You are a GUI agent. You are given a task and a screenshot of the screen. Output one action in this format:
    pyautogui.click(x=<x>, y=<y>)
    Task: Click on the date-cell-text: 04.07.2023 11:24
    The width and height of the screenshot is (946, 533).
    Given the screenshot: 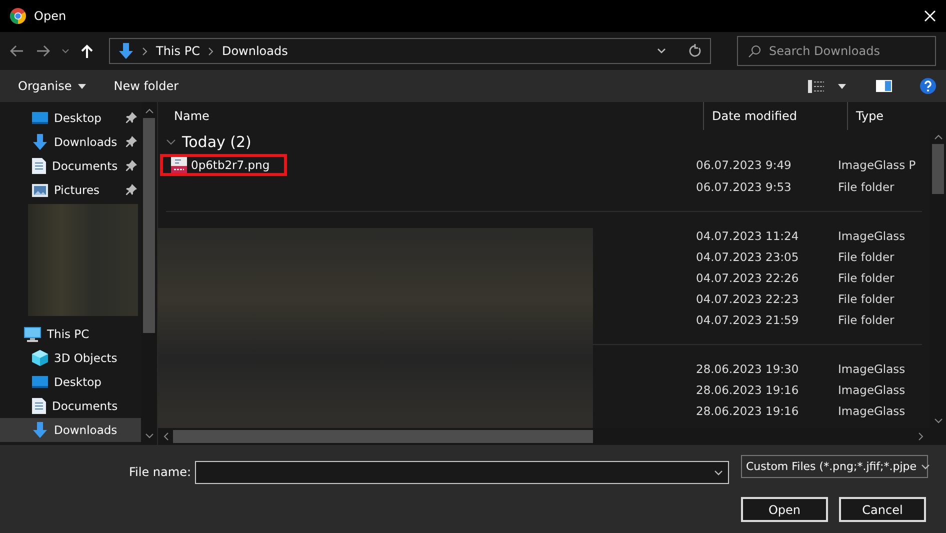 What is the action you would take?
    pyautogui.click(x=747, y=235)
    